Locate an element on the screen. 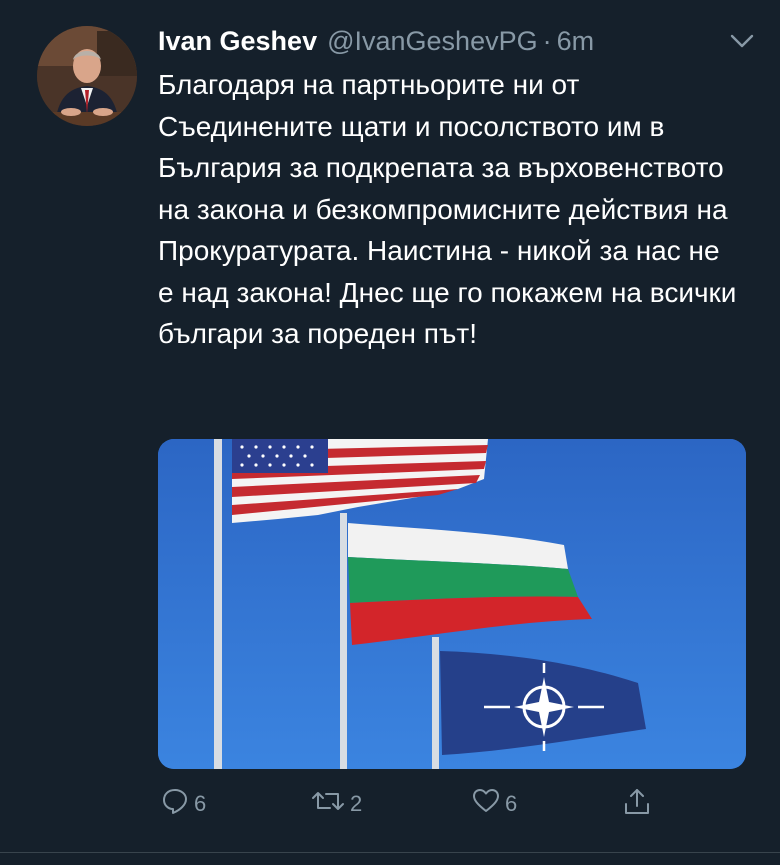 The image size is (780, 865). retweet-button: 2 is located at coordinates (336, 804).